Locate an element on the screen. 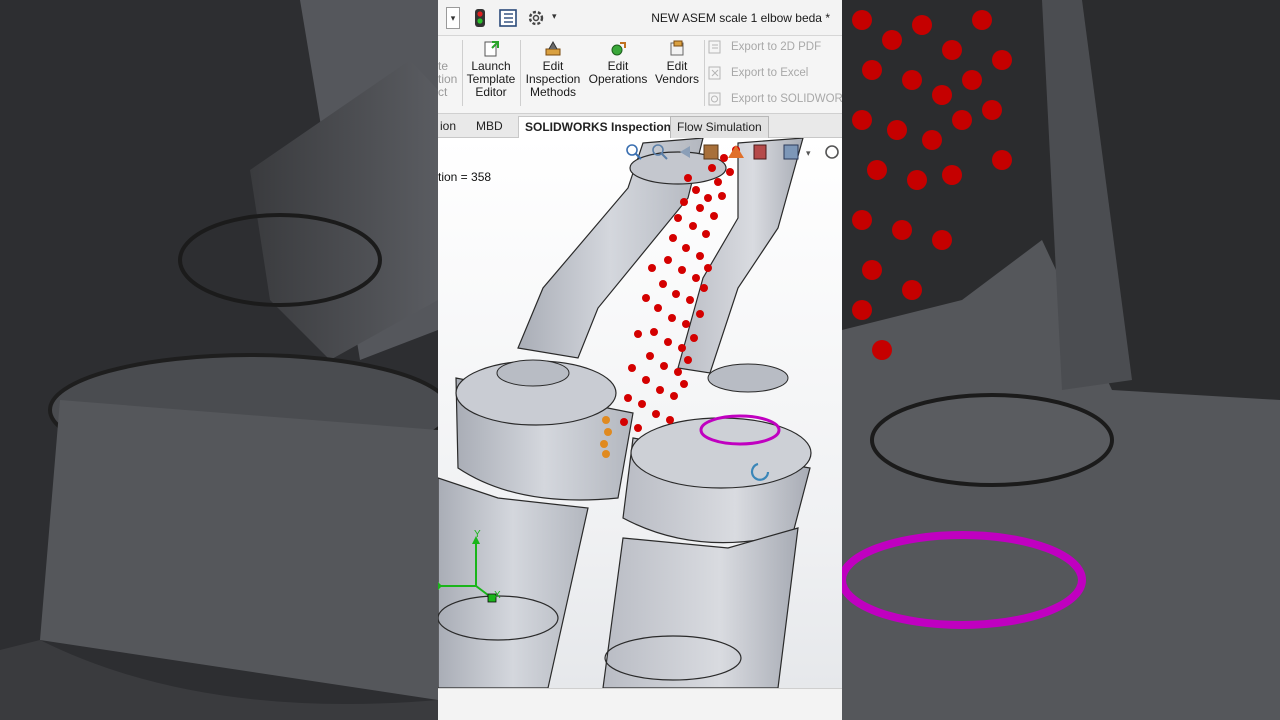 This screenshot has height=720, width=1280. export-to-excel-button: Export to Excel is located at coordinates (758, 76).